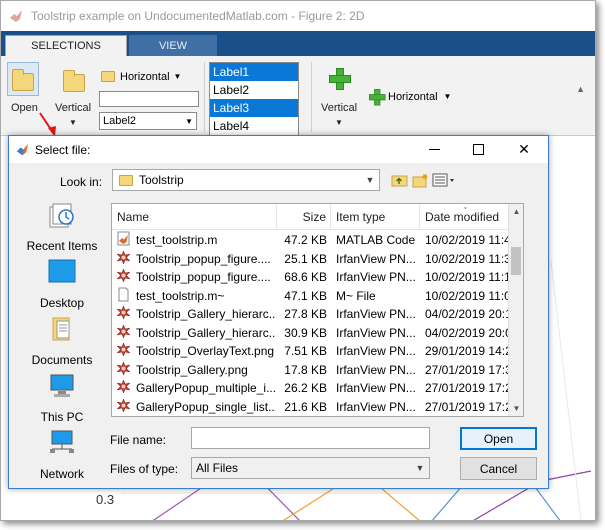  What do you see at coordinates (144, 469) in the screenshot?
I see `files-of-type-label: Files of type:` at bounding box center [144, 469].